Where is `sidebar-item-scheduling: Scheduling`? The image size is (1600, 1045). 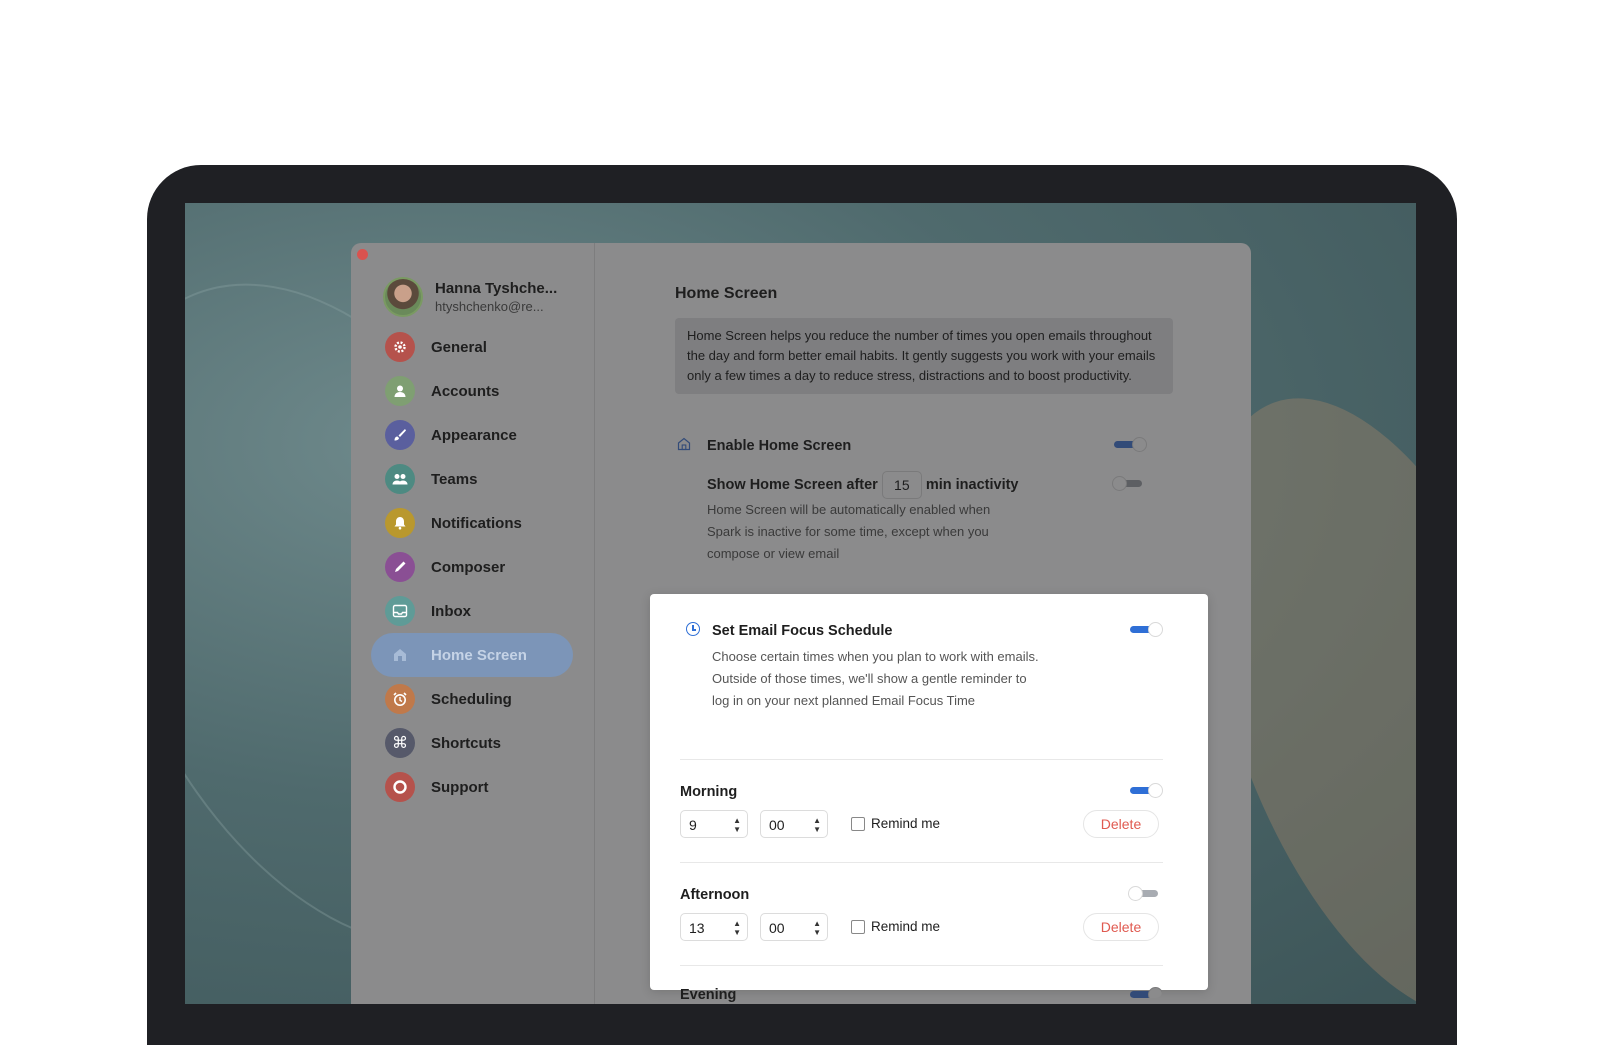
sidebar-item-scheduling: Scheduling is located at coordinates (472, 699).